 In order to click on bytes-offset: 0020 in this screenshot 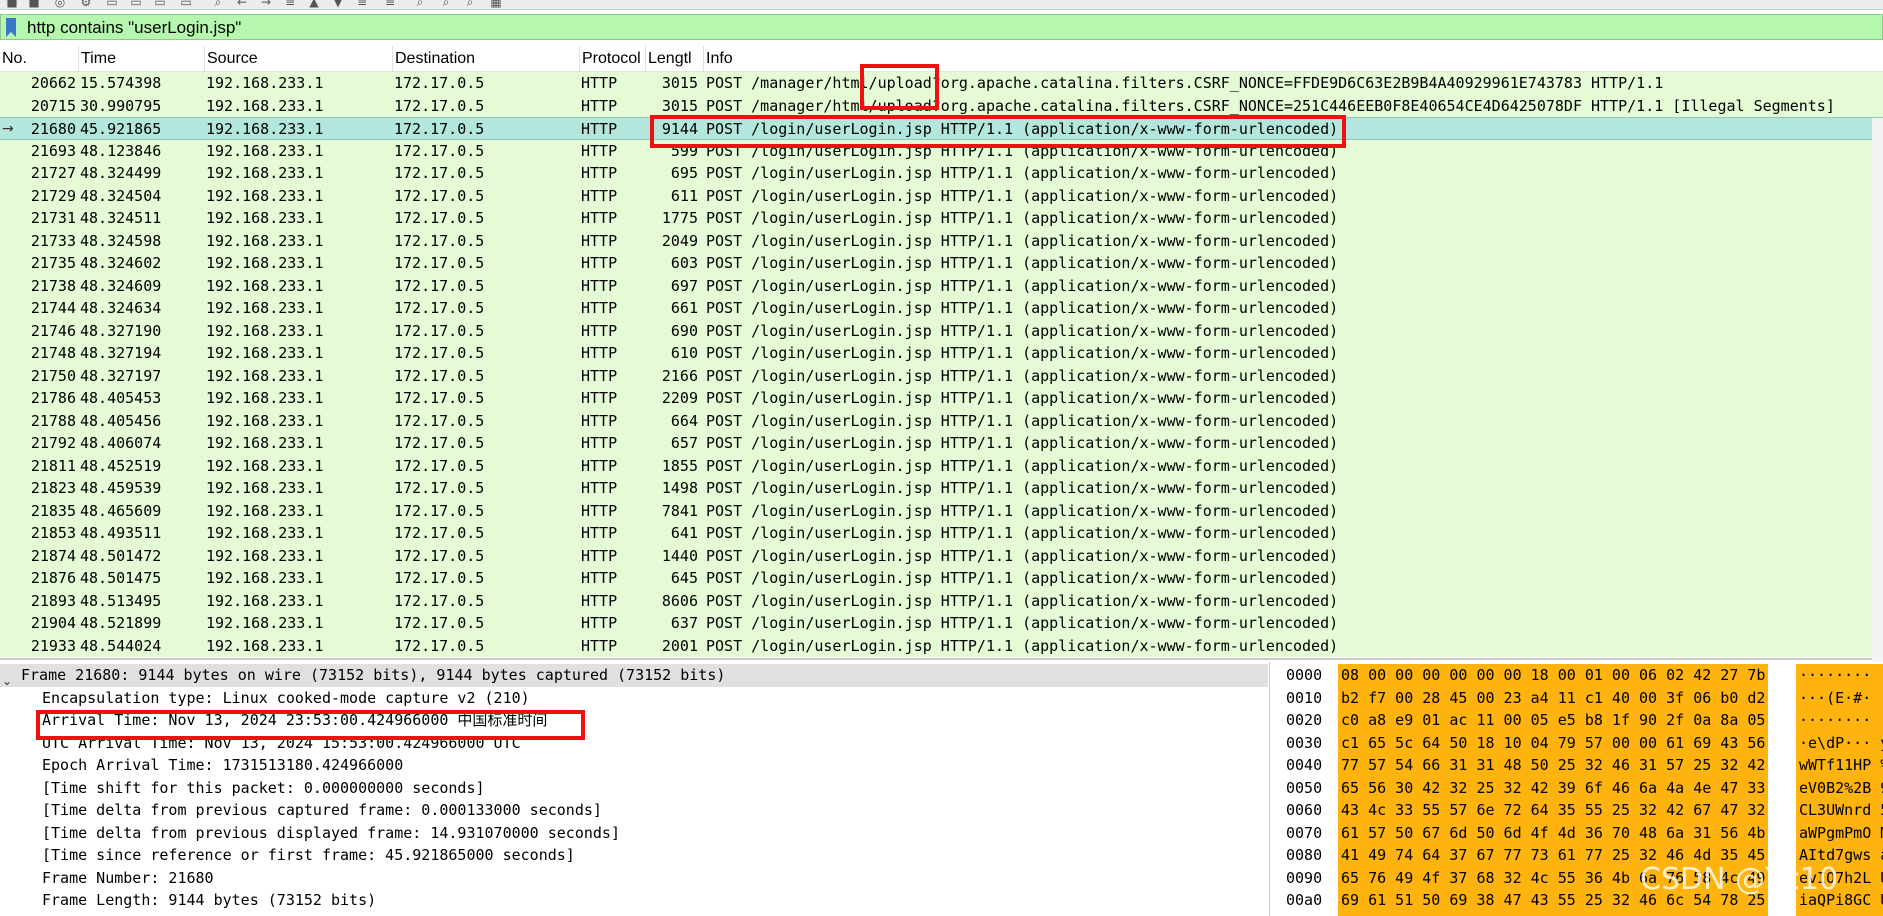, I will do `click(1304, 720)`.